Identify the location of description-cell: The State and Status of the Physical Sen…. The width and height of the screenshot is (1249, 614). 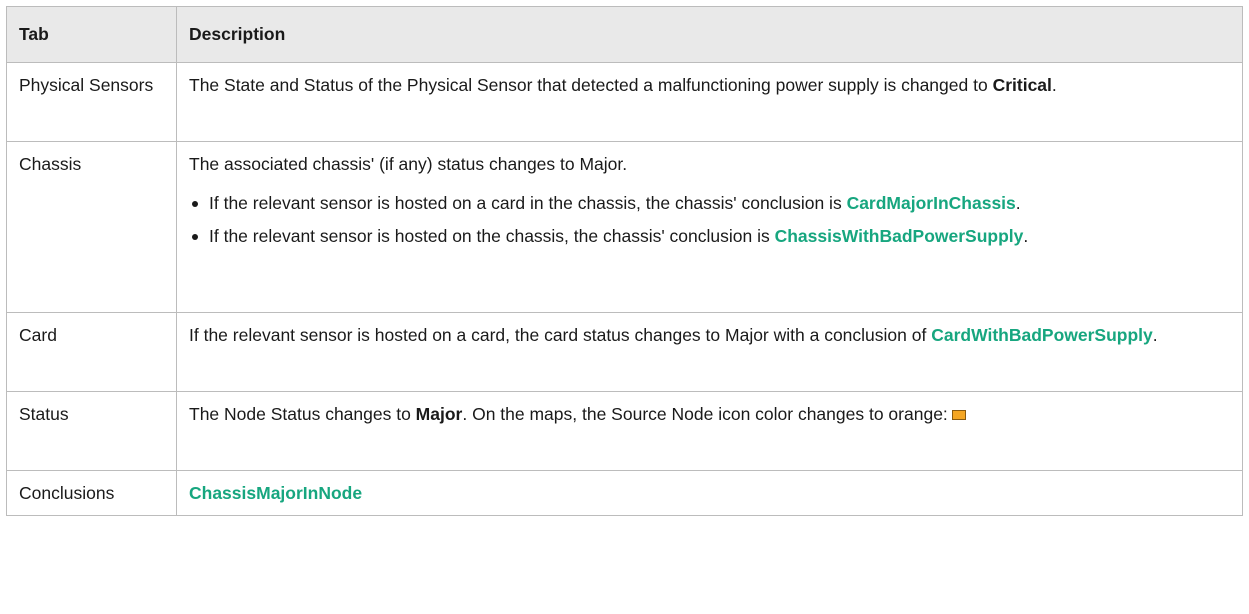
(709, 102).